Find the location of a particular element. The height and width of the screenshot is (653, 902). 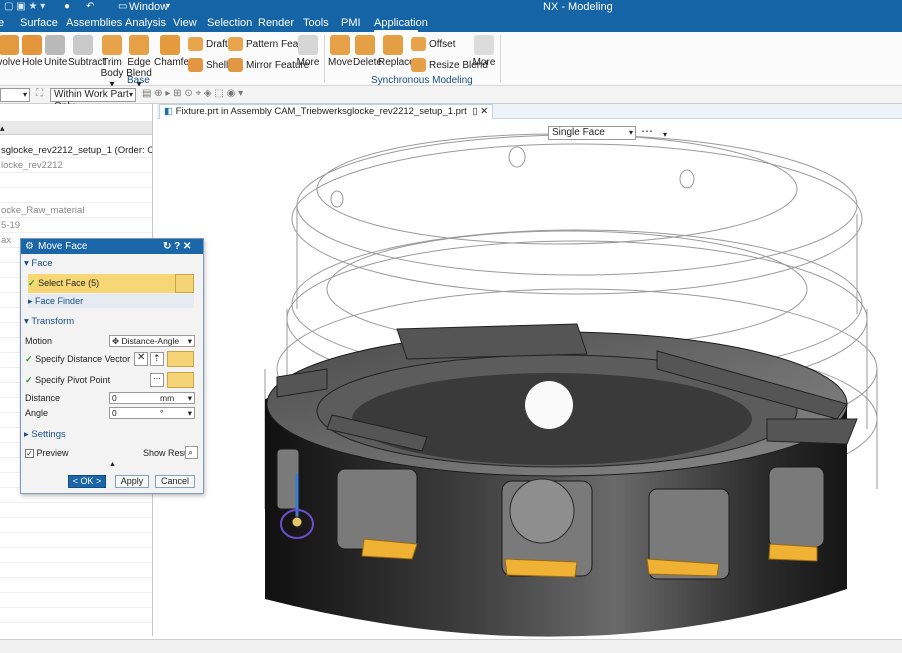

type-filter-combo: ▾ is located at coordinates (15, 95).